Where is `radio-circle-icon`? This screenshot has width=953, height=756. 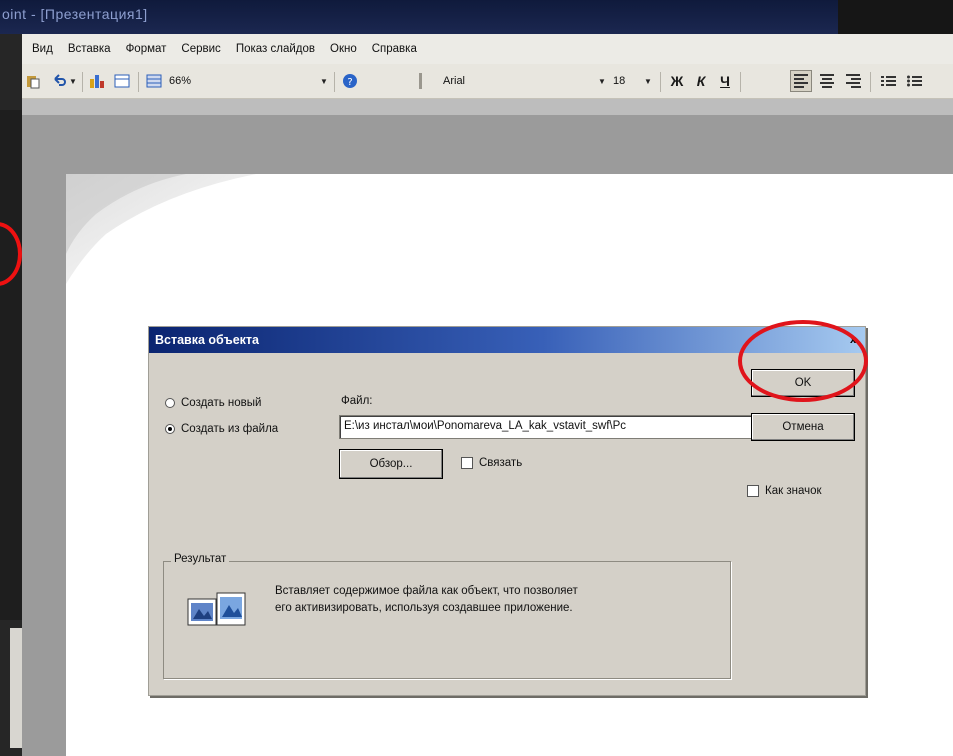
radio-circle-icon is located at coordinates (170, 403).